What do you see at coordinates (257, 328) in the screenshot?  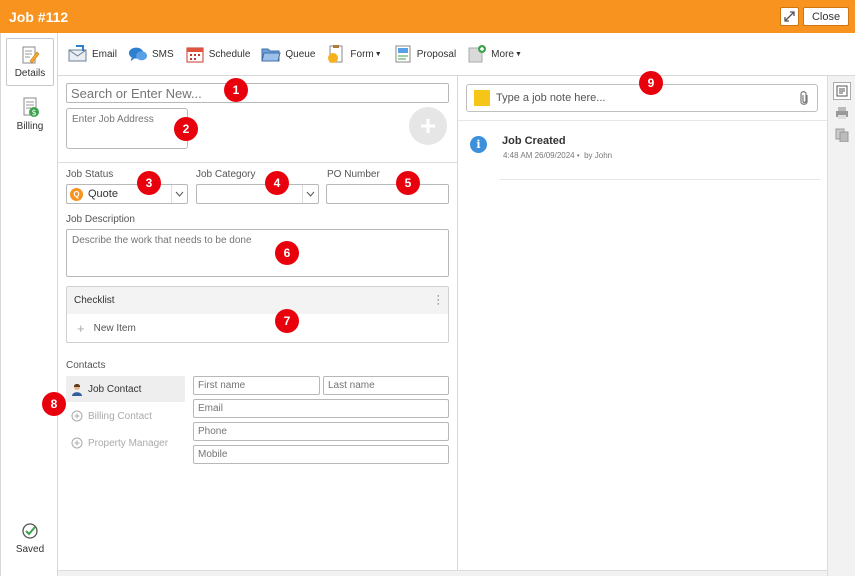 I see `checklist-new-item-button: + New Item` at bounding box center [257, 328].